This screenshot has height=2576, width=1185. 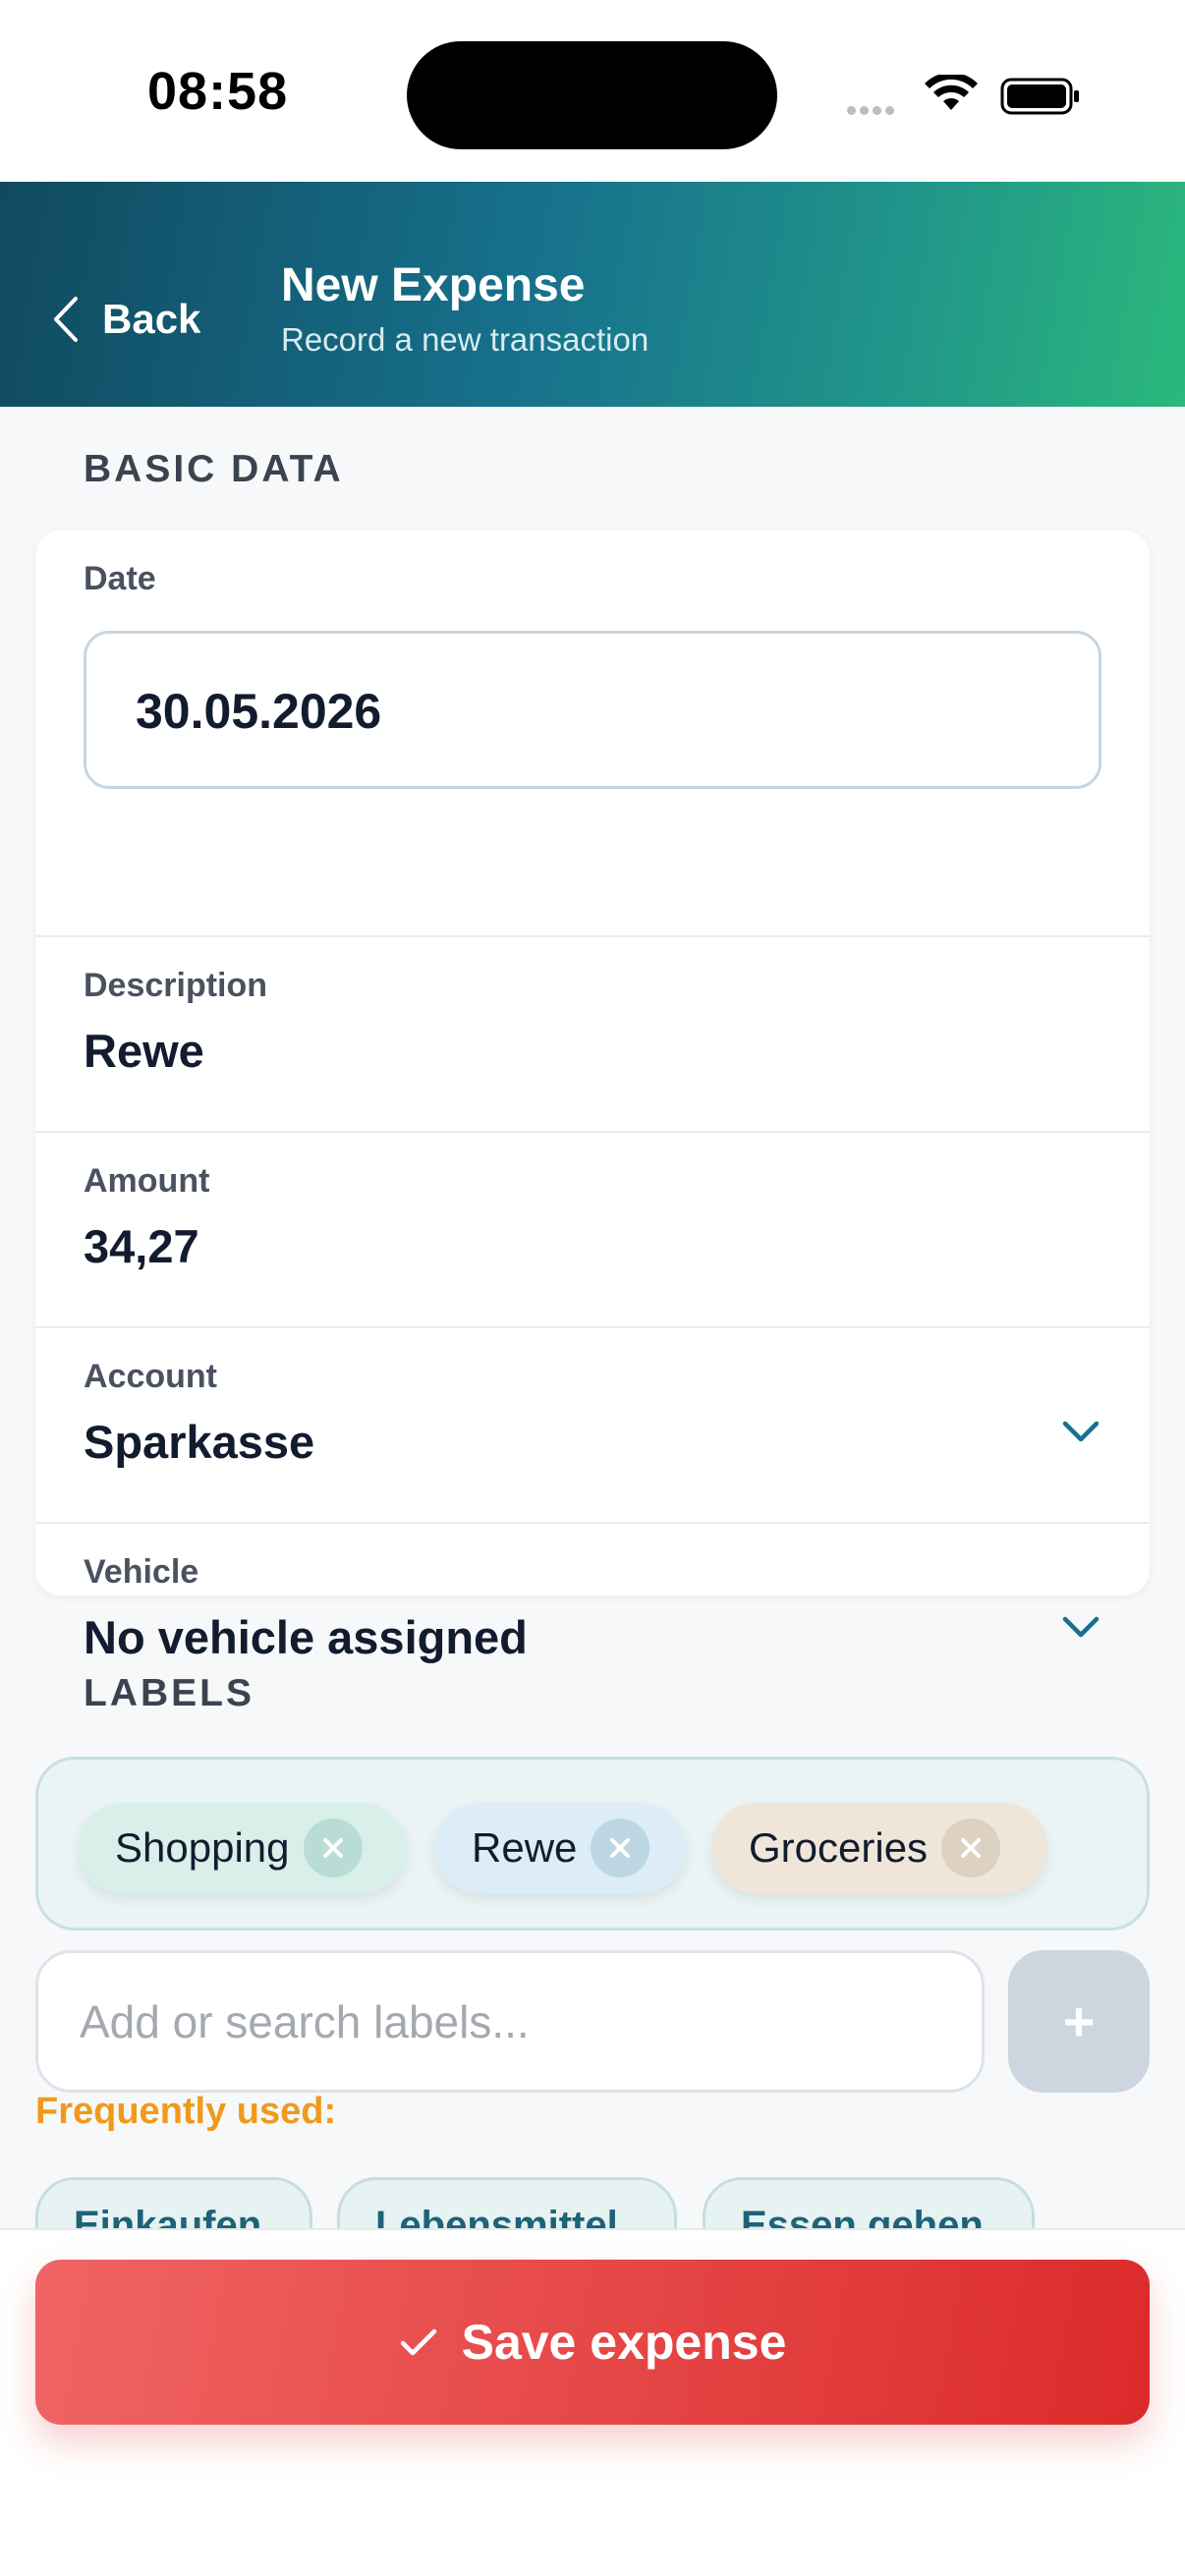 I want to click on section-heading-labels: LABELS, so click(x=169, y=1693).